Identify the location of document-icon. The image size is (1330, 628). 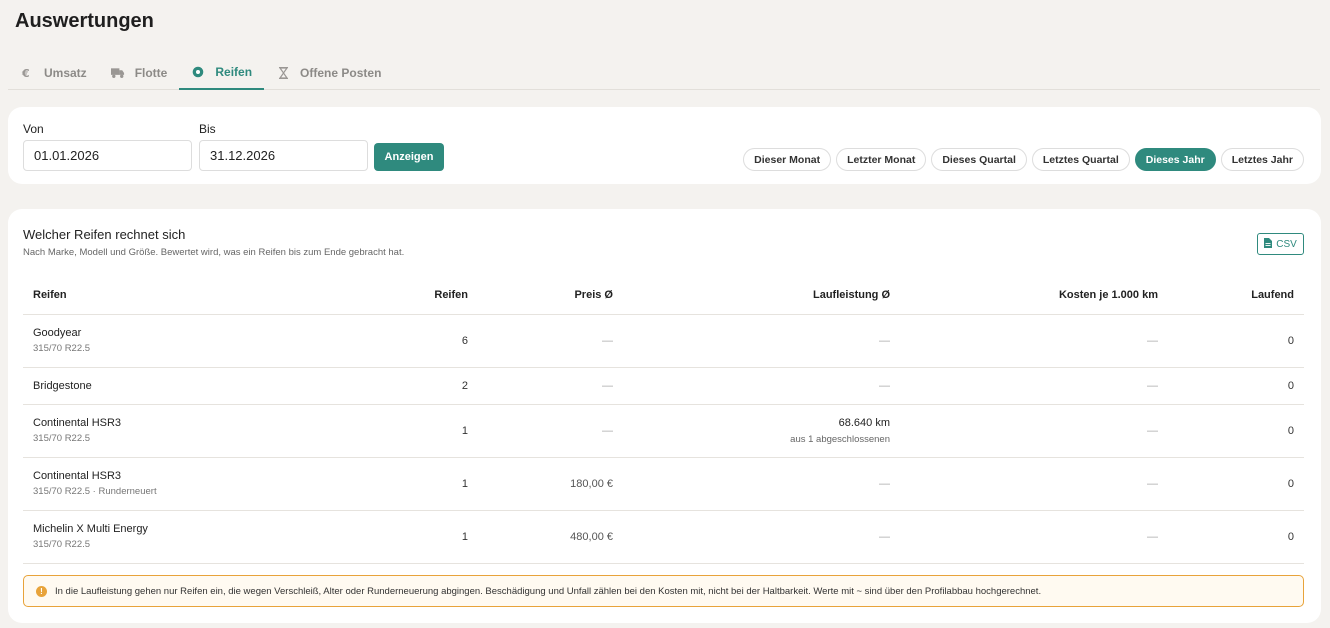
(1268, 244).